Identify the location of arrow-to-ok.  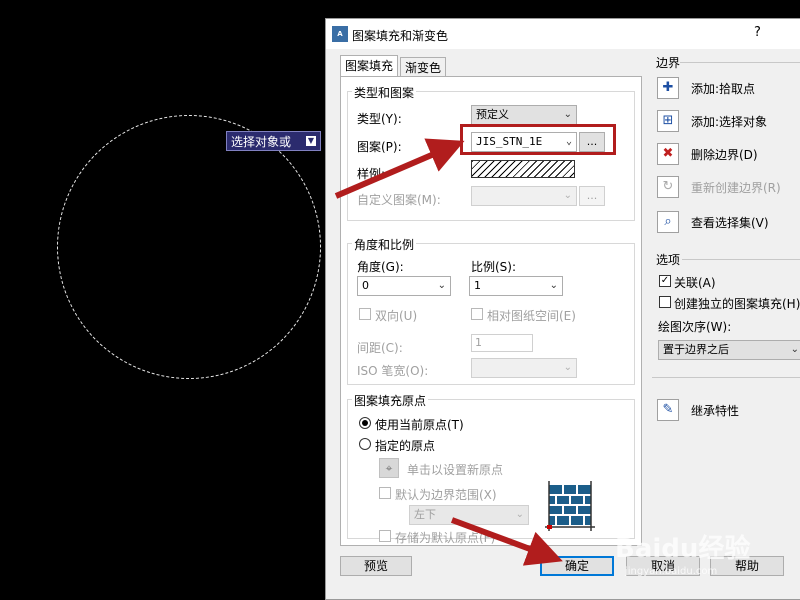
(506, 541).